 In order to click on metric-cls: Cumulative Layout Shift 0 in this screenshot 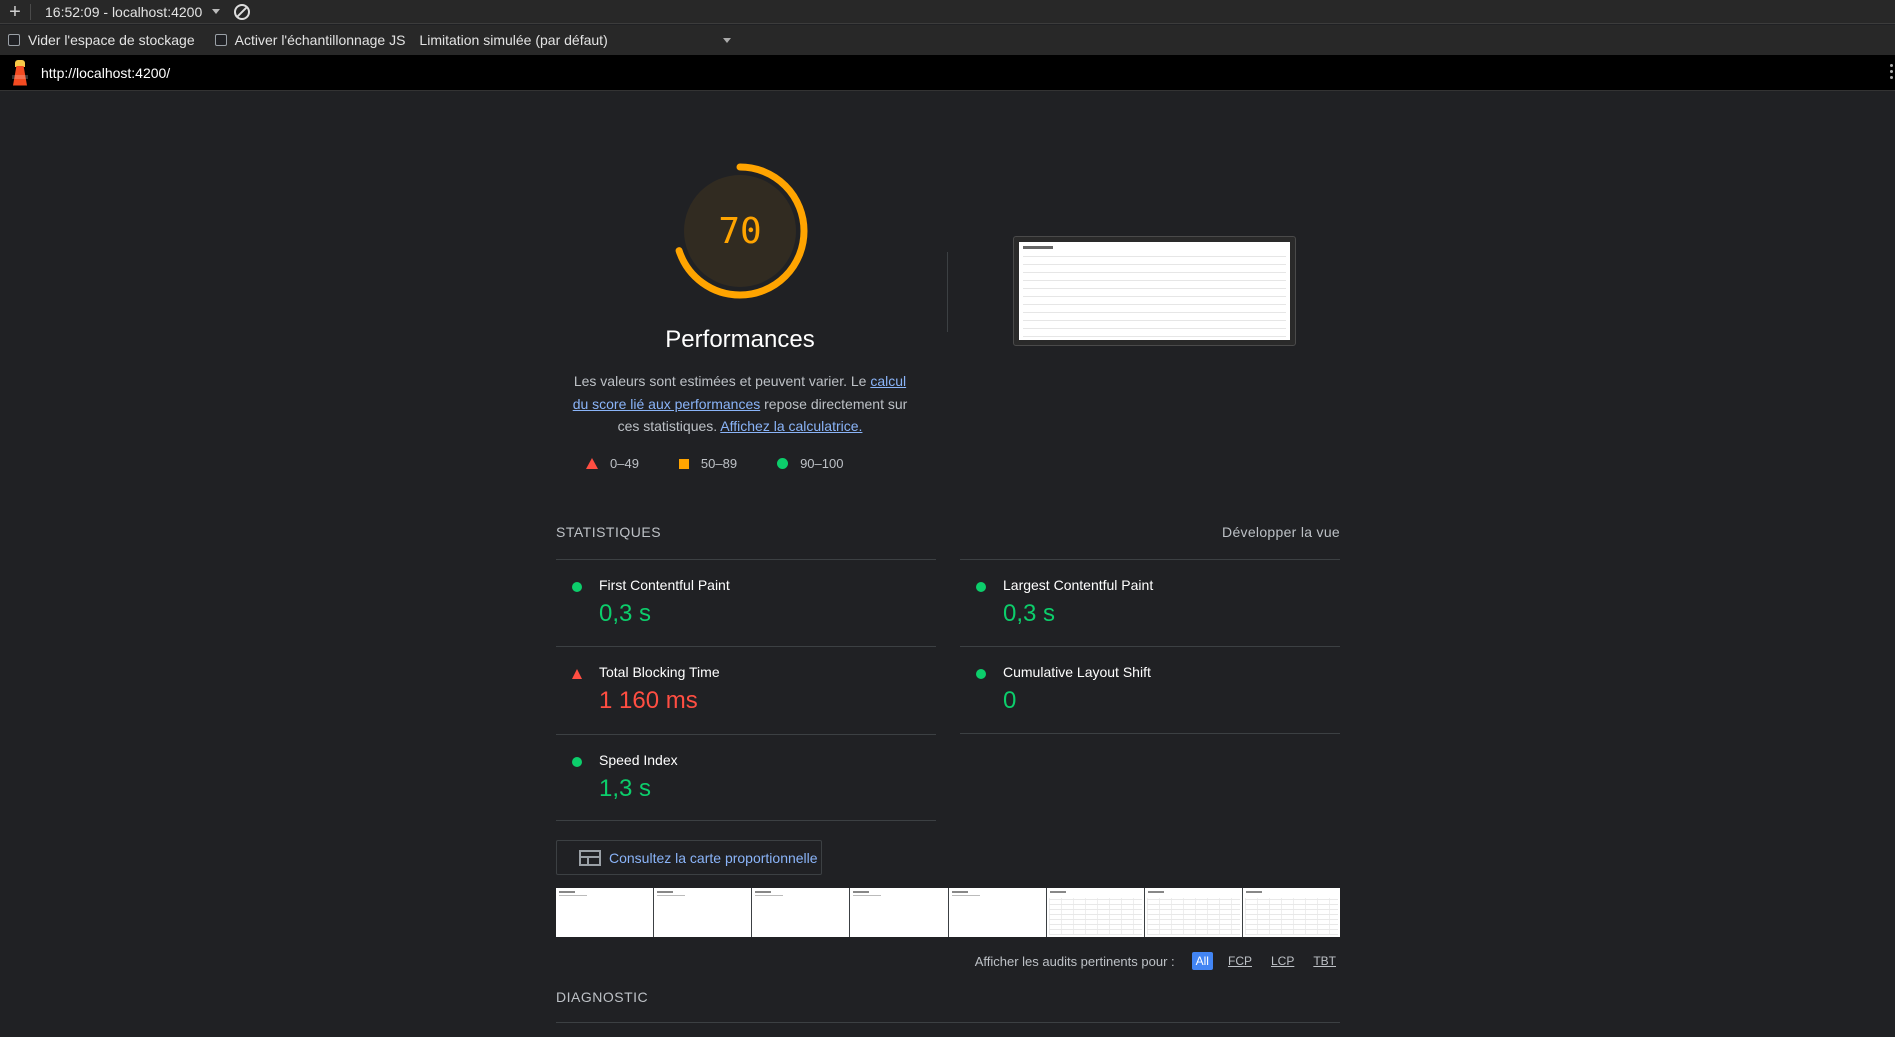, I will do `click(1150, 690)`.